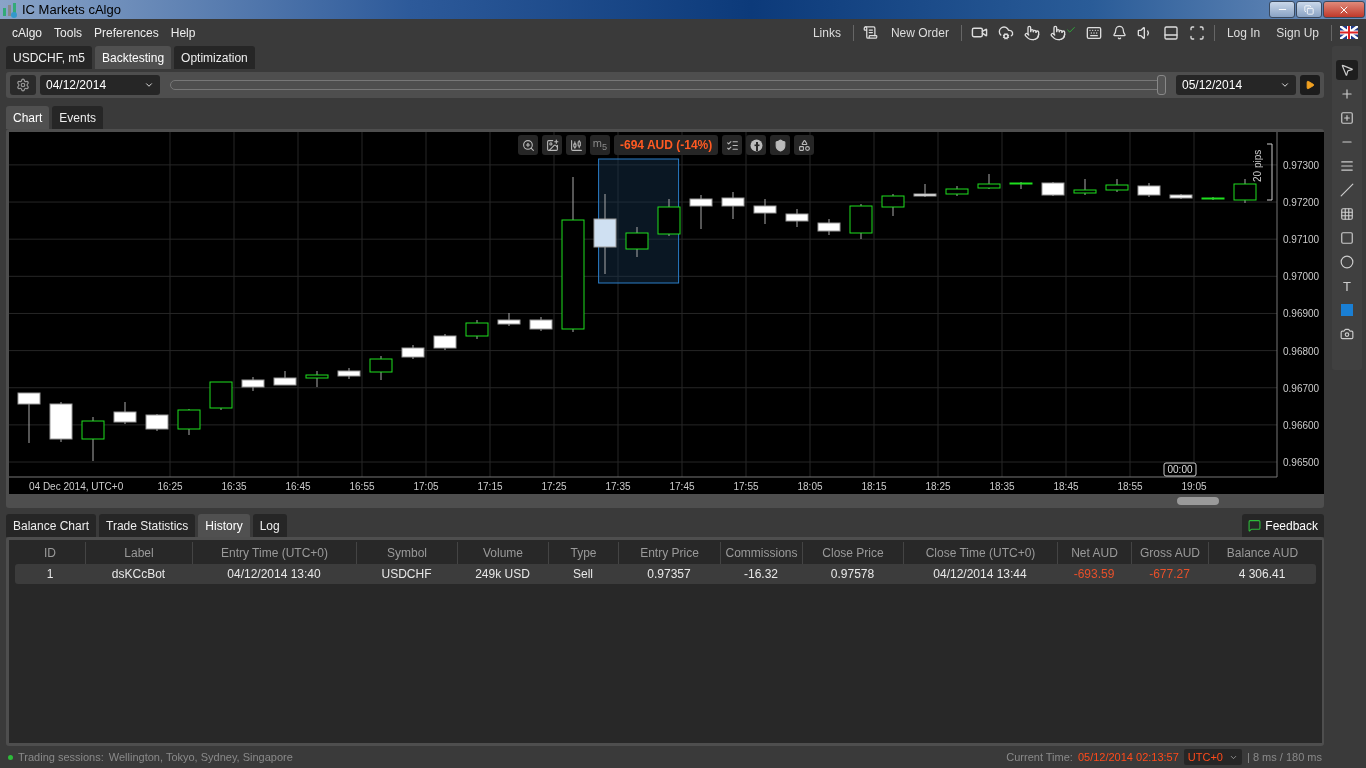 The width and height of the screenshot is (1366, 768). What do you see at coordinates (490, 486) in the screenshot?
I see `time-label: 17:15` at bounding box center [490, 486].